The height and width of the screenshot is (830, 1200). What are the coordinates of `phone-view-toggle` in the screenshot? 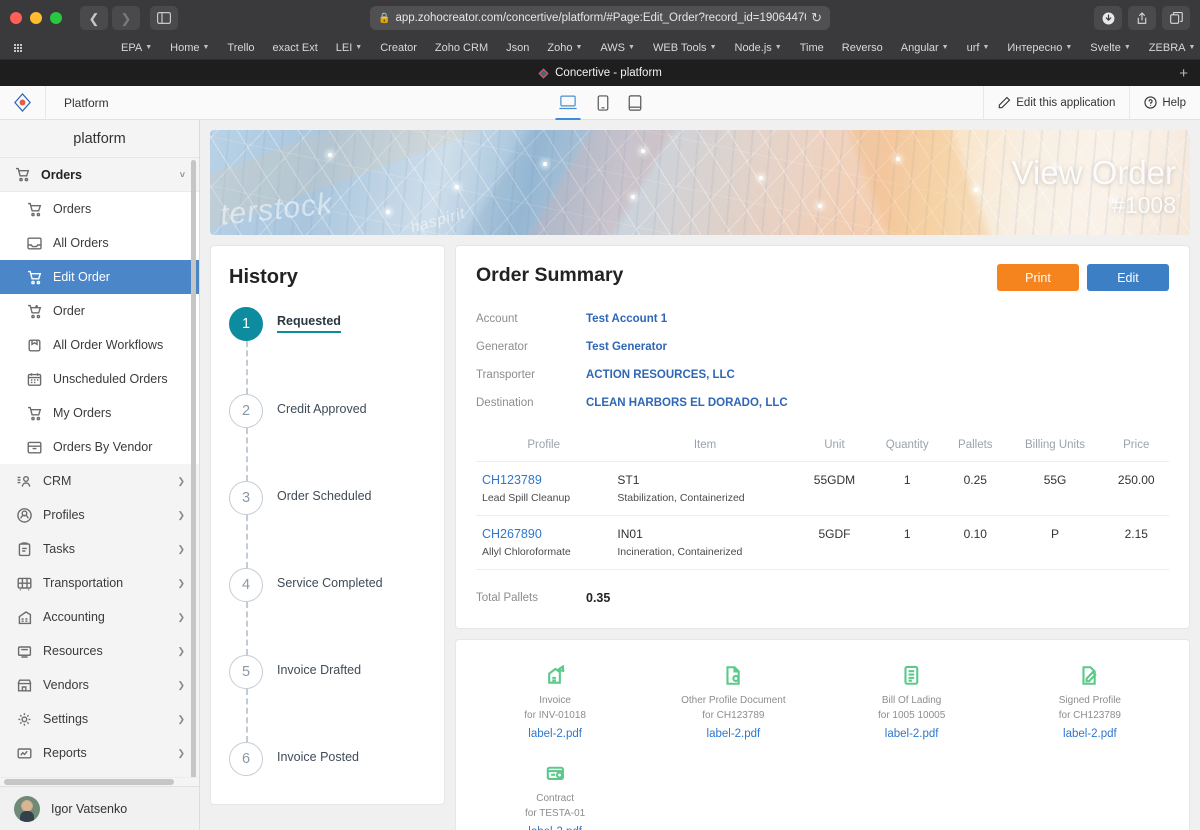 It's located at (603, 103).